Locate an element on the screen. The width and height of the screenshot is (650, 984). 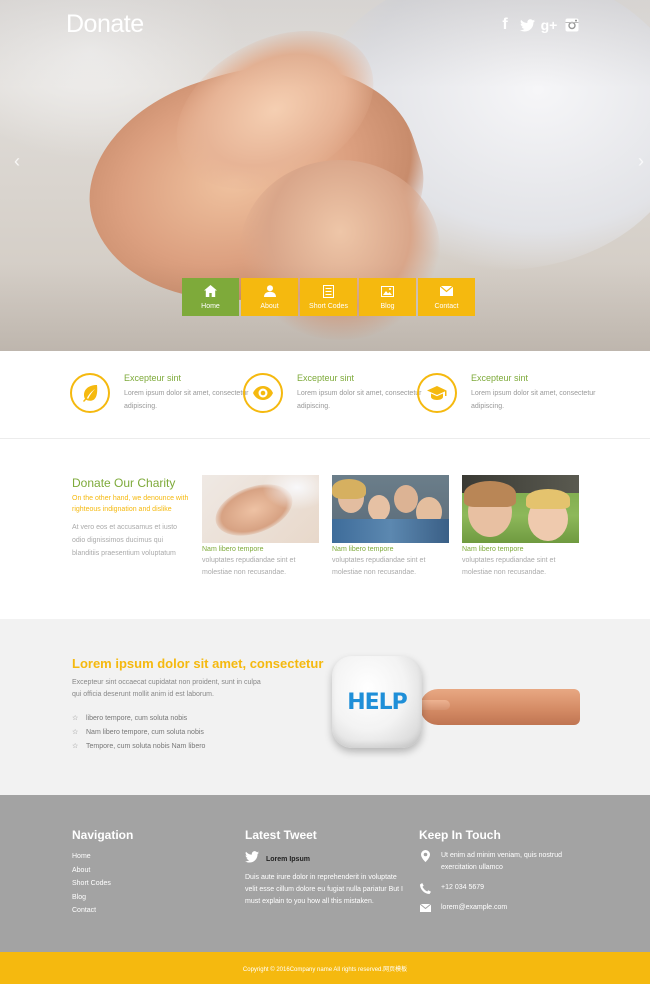
menu-item-contact: Contact is located at coordinates (446, 297).